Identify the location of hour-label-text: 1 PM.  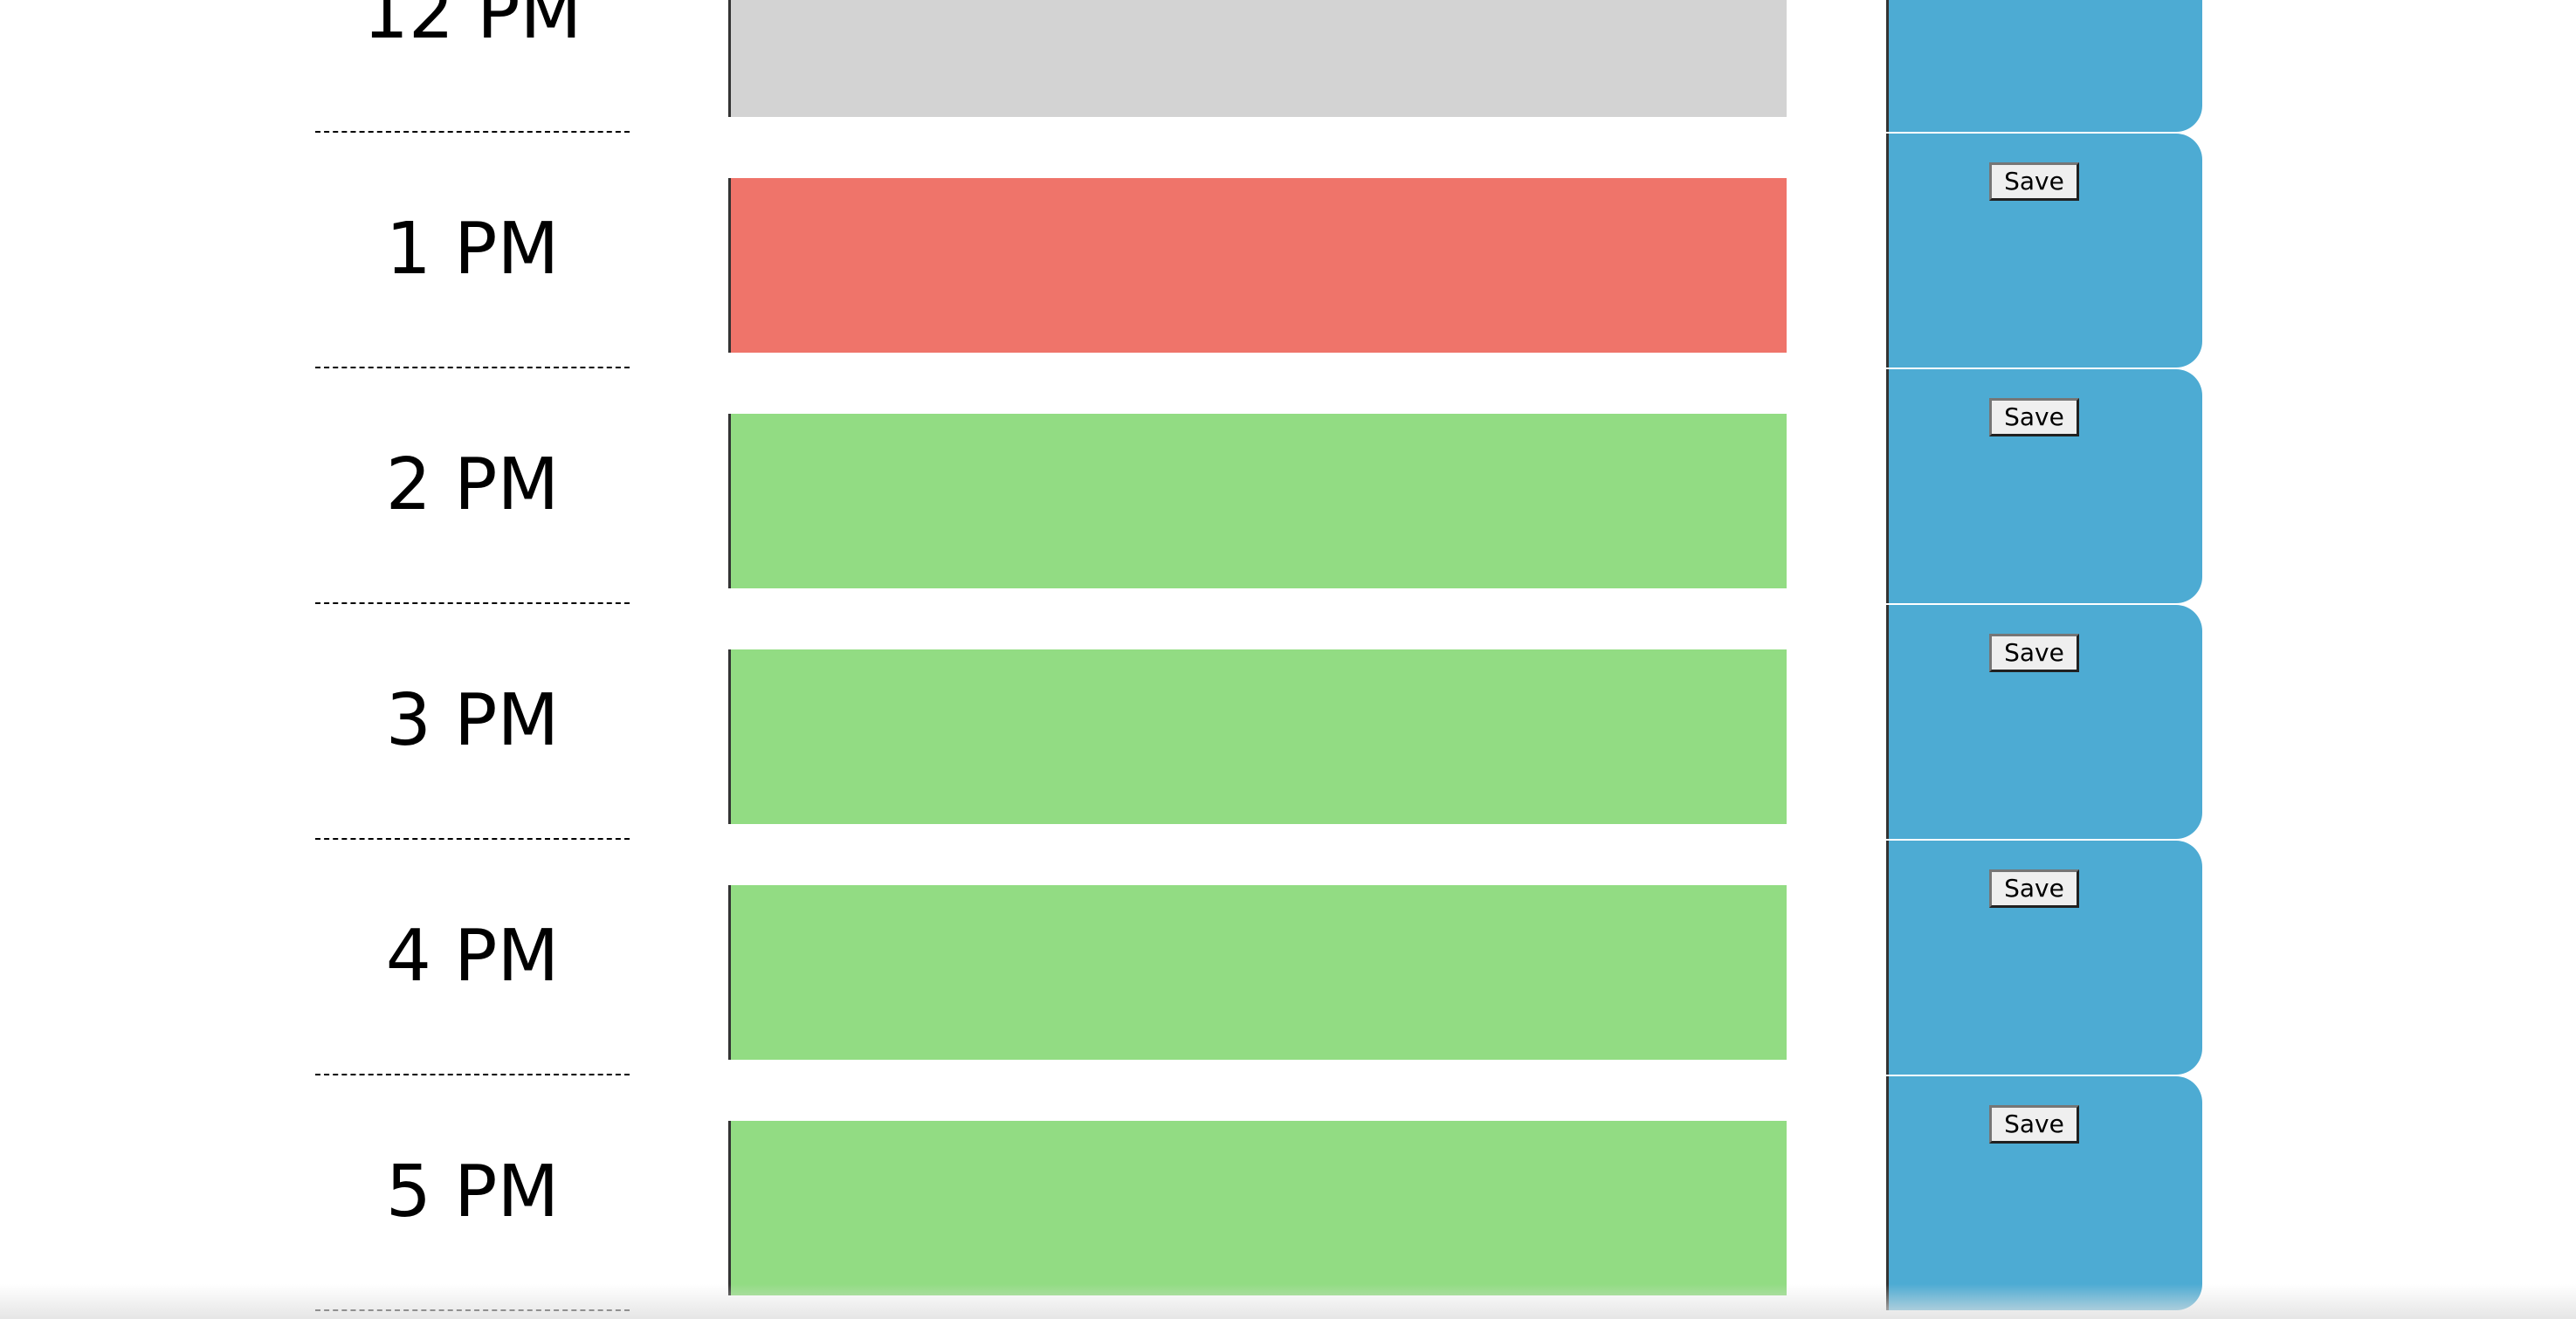
(472, 249).